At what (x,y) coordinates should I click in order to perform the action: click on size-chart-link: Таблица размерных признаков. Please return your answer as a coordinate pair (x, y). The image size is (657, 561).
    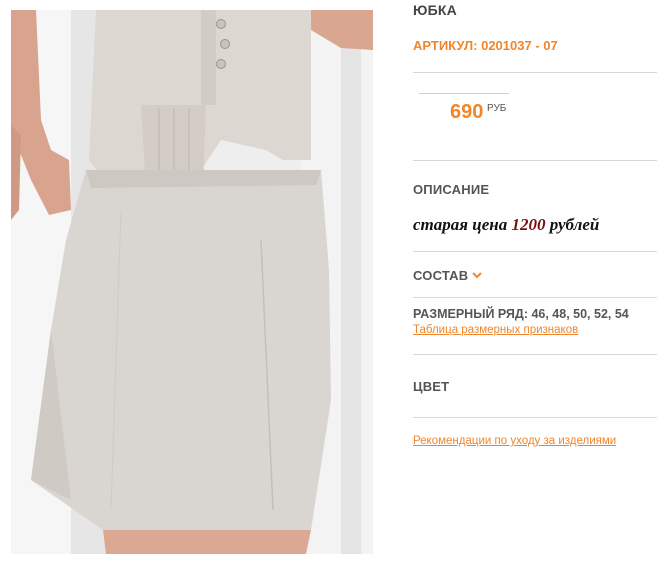
    Looking at the image, I should click on (495, 330).